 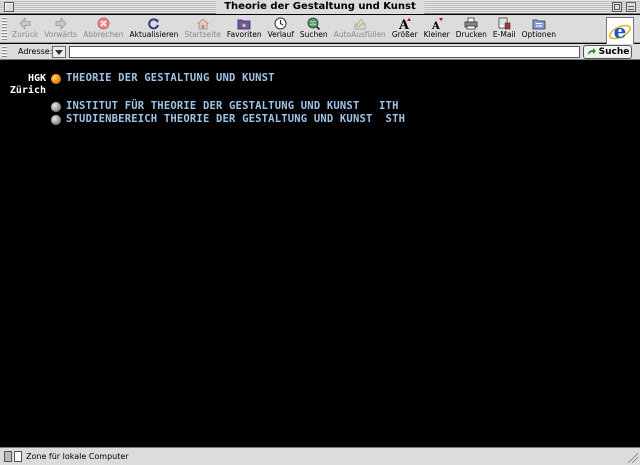 I want to click on browser-logo-icon: e, so click(x=620, y=31).